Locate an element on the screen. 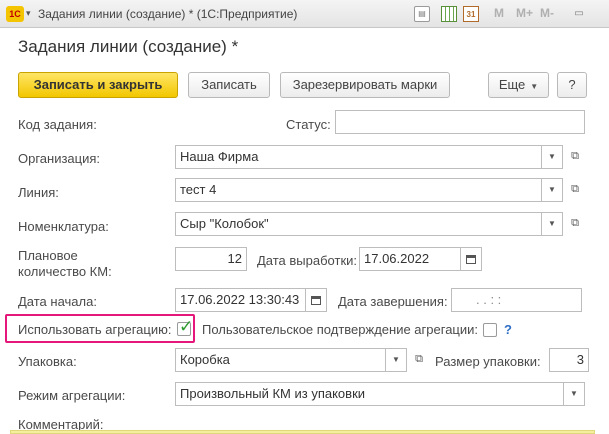 Image resolution: width=609 pixels, height=434 pixels. window-menu-icon: ▭ is located at coordinates (579, 14).